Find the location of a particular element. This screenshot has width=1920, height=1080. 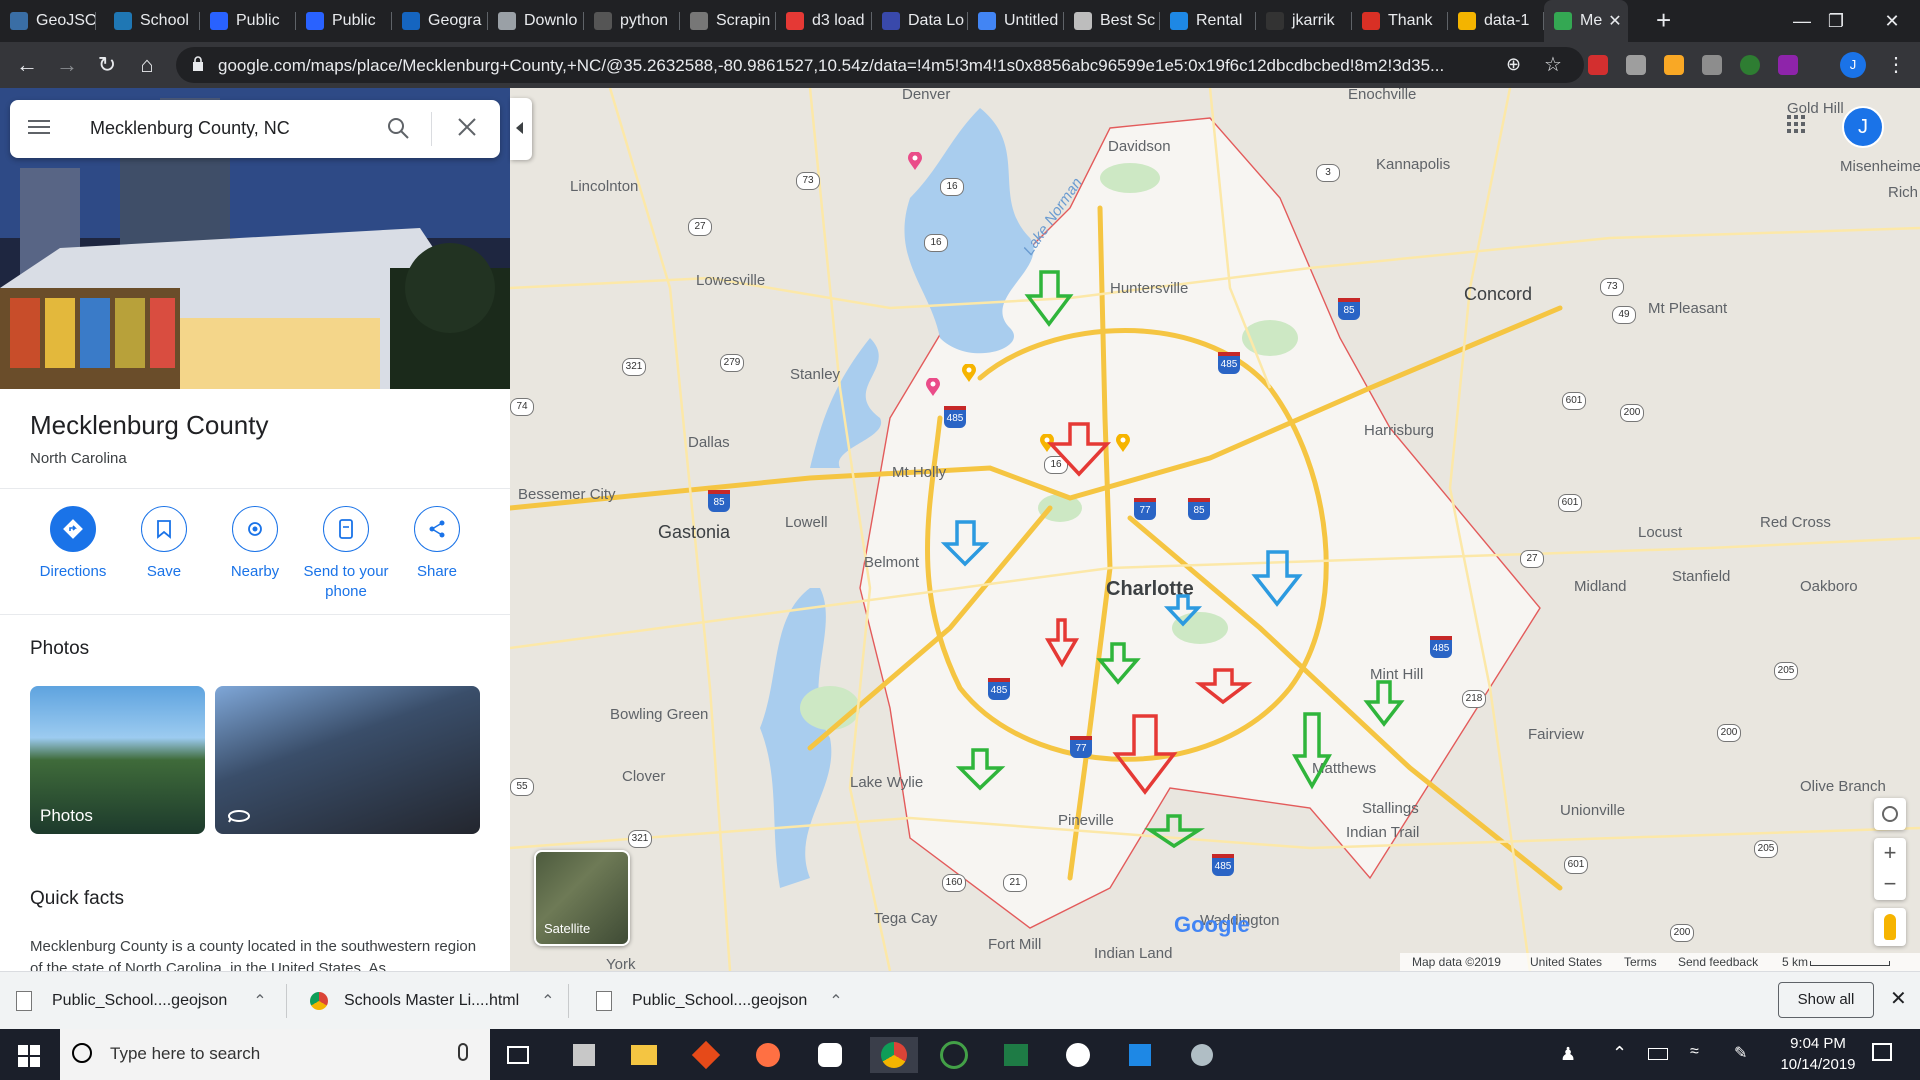

file-explorer-icon is located at coordinates (644, 1055).